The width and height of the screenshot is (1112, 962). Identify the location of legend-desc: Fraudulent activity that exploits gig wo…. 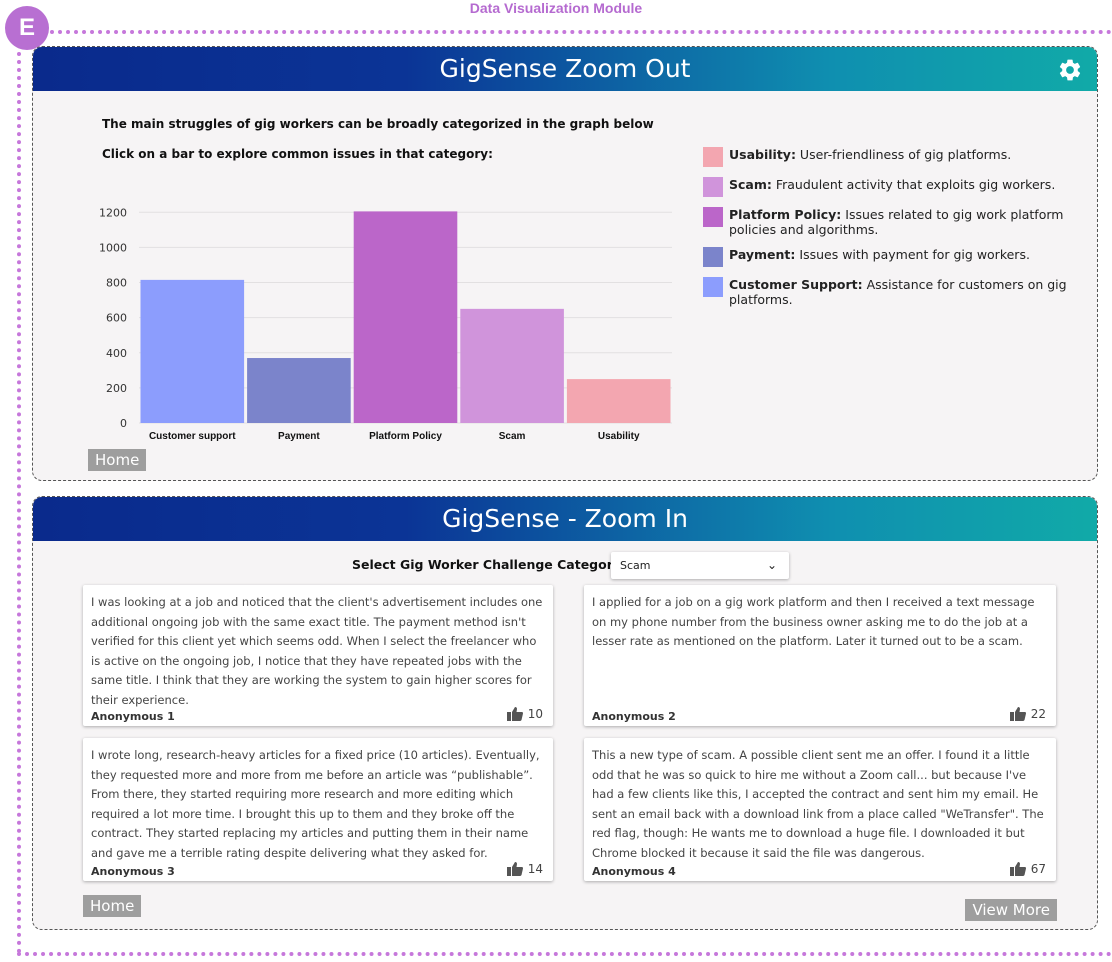
(913, 184).